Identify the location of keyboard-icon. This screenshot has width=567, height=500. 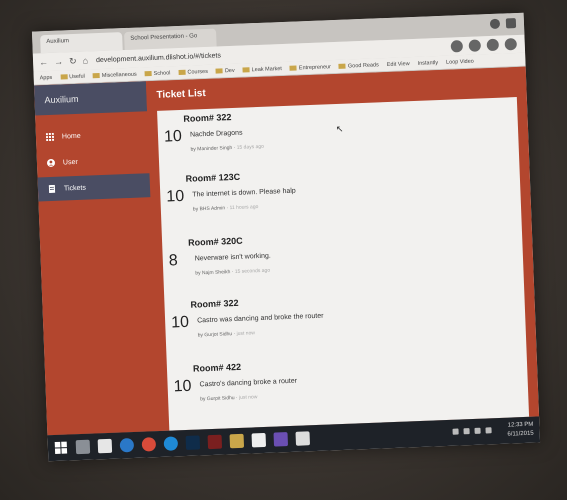
(455, 431).